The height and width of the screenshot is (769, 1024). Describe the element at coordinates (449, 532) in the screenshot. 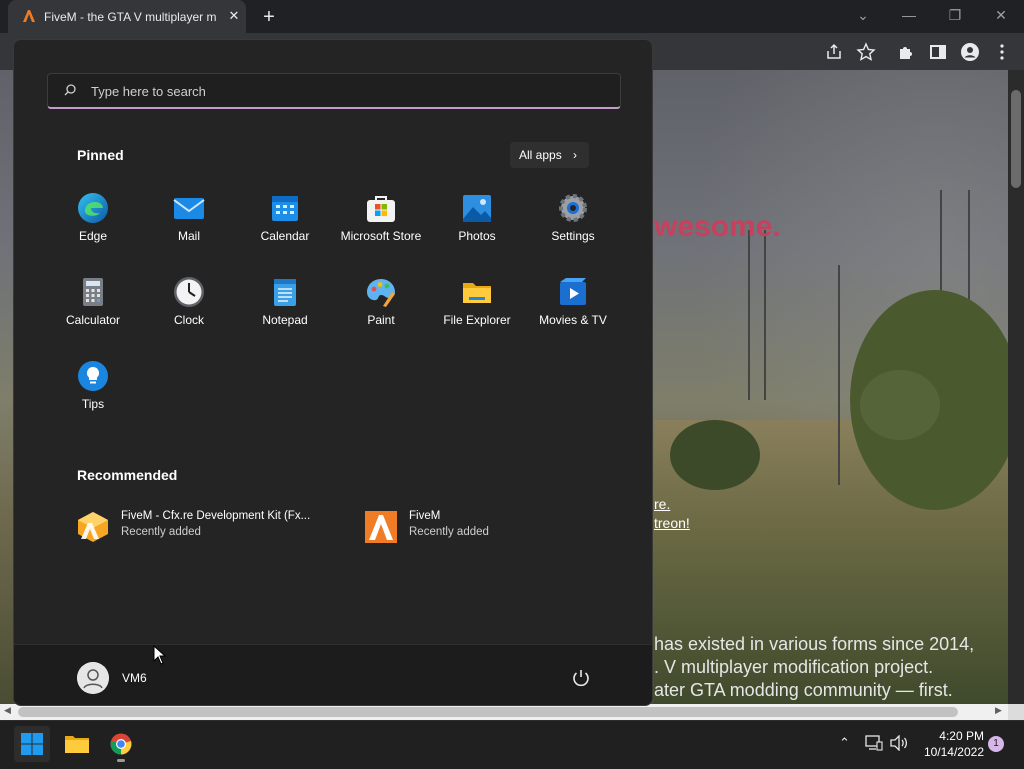

I see `recommended-item-subtitle: Recently added` at that location.